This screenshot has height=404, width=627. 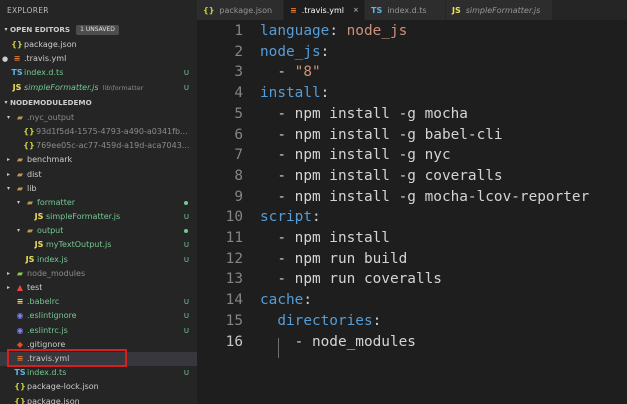 What do you see at coordinates (98, 59) in the screenshot?
I see `open-editor-travis-yml: ● ≡ .travis.yml` at bounding box center [98, 59].